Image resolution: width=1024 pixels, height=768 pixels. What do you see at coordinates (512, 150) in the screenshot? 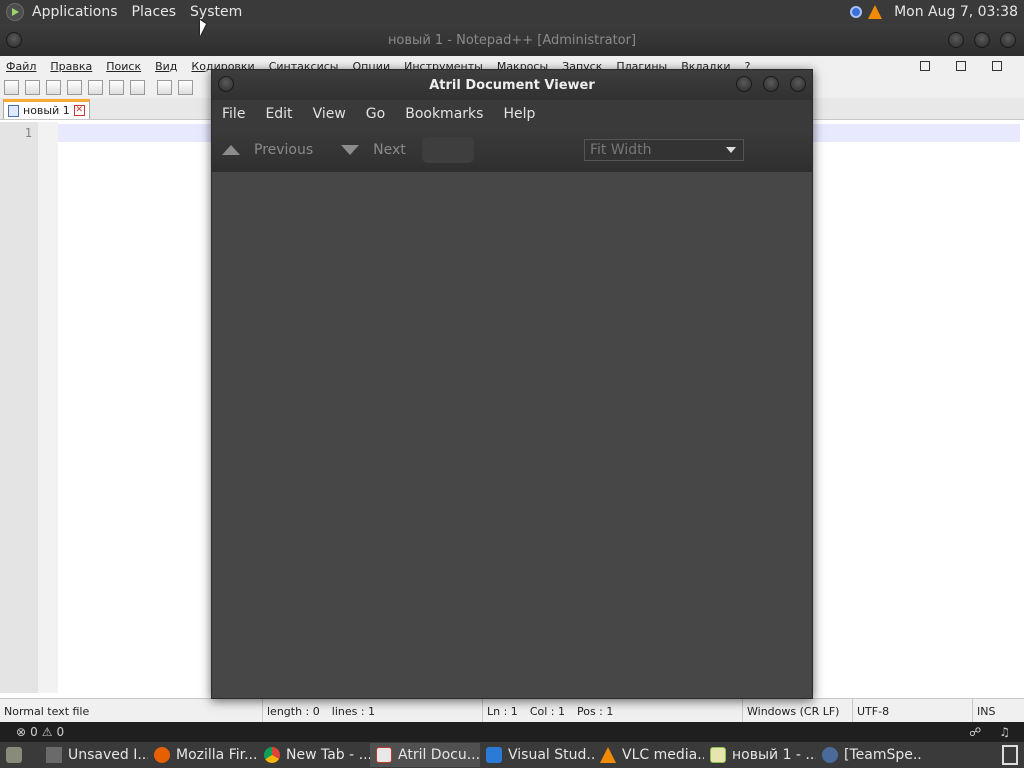
I see `atril-toolbar: Previous Next Fit Width` at bounding box center [512, 150].